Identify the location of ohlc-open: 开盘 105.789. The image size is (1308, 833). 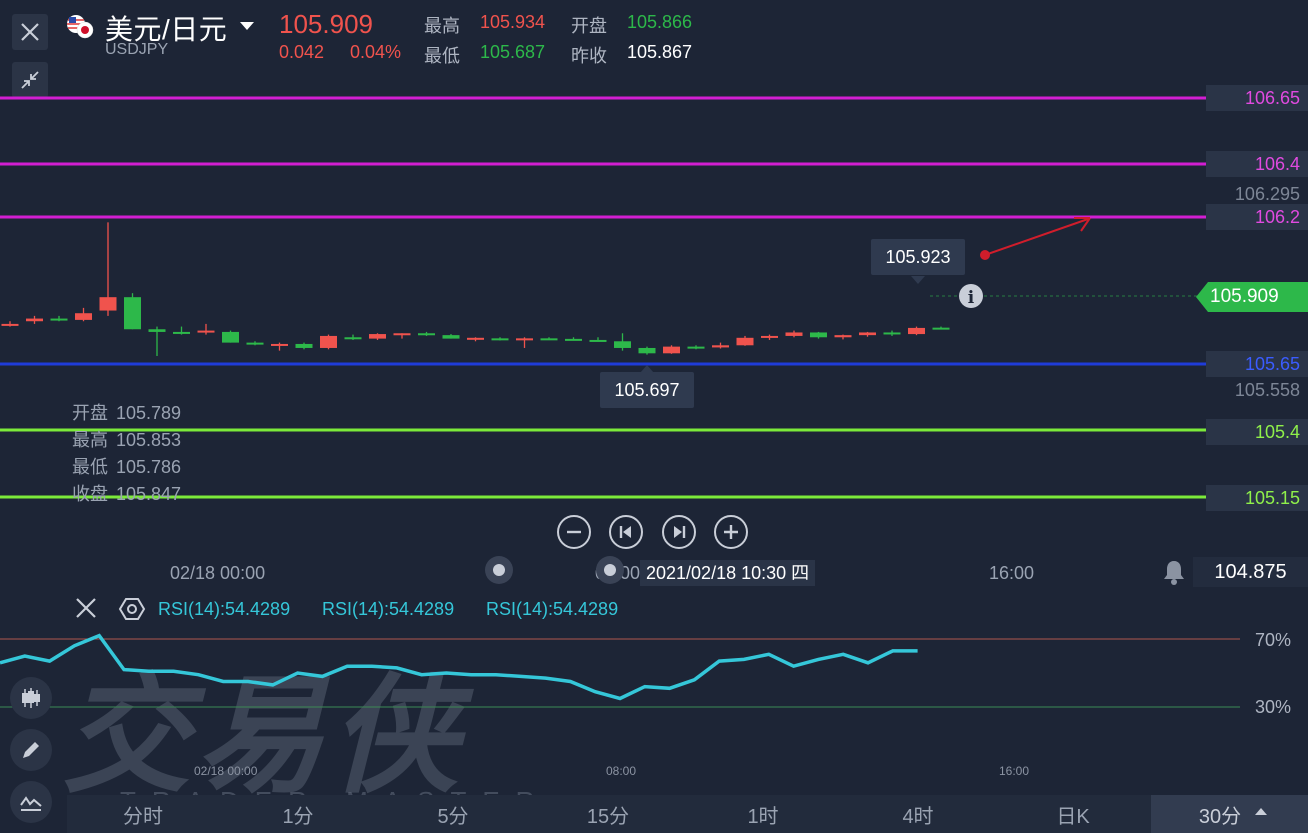
(126, 412).